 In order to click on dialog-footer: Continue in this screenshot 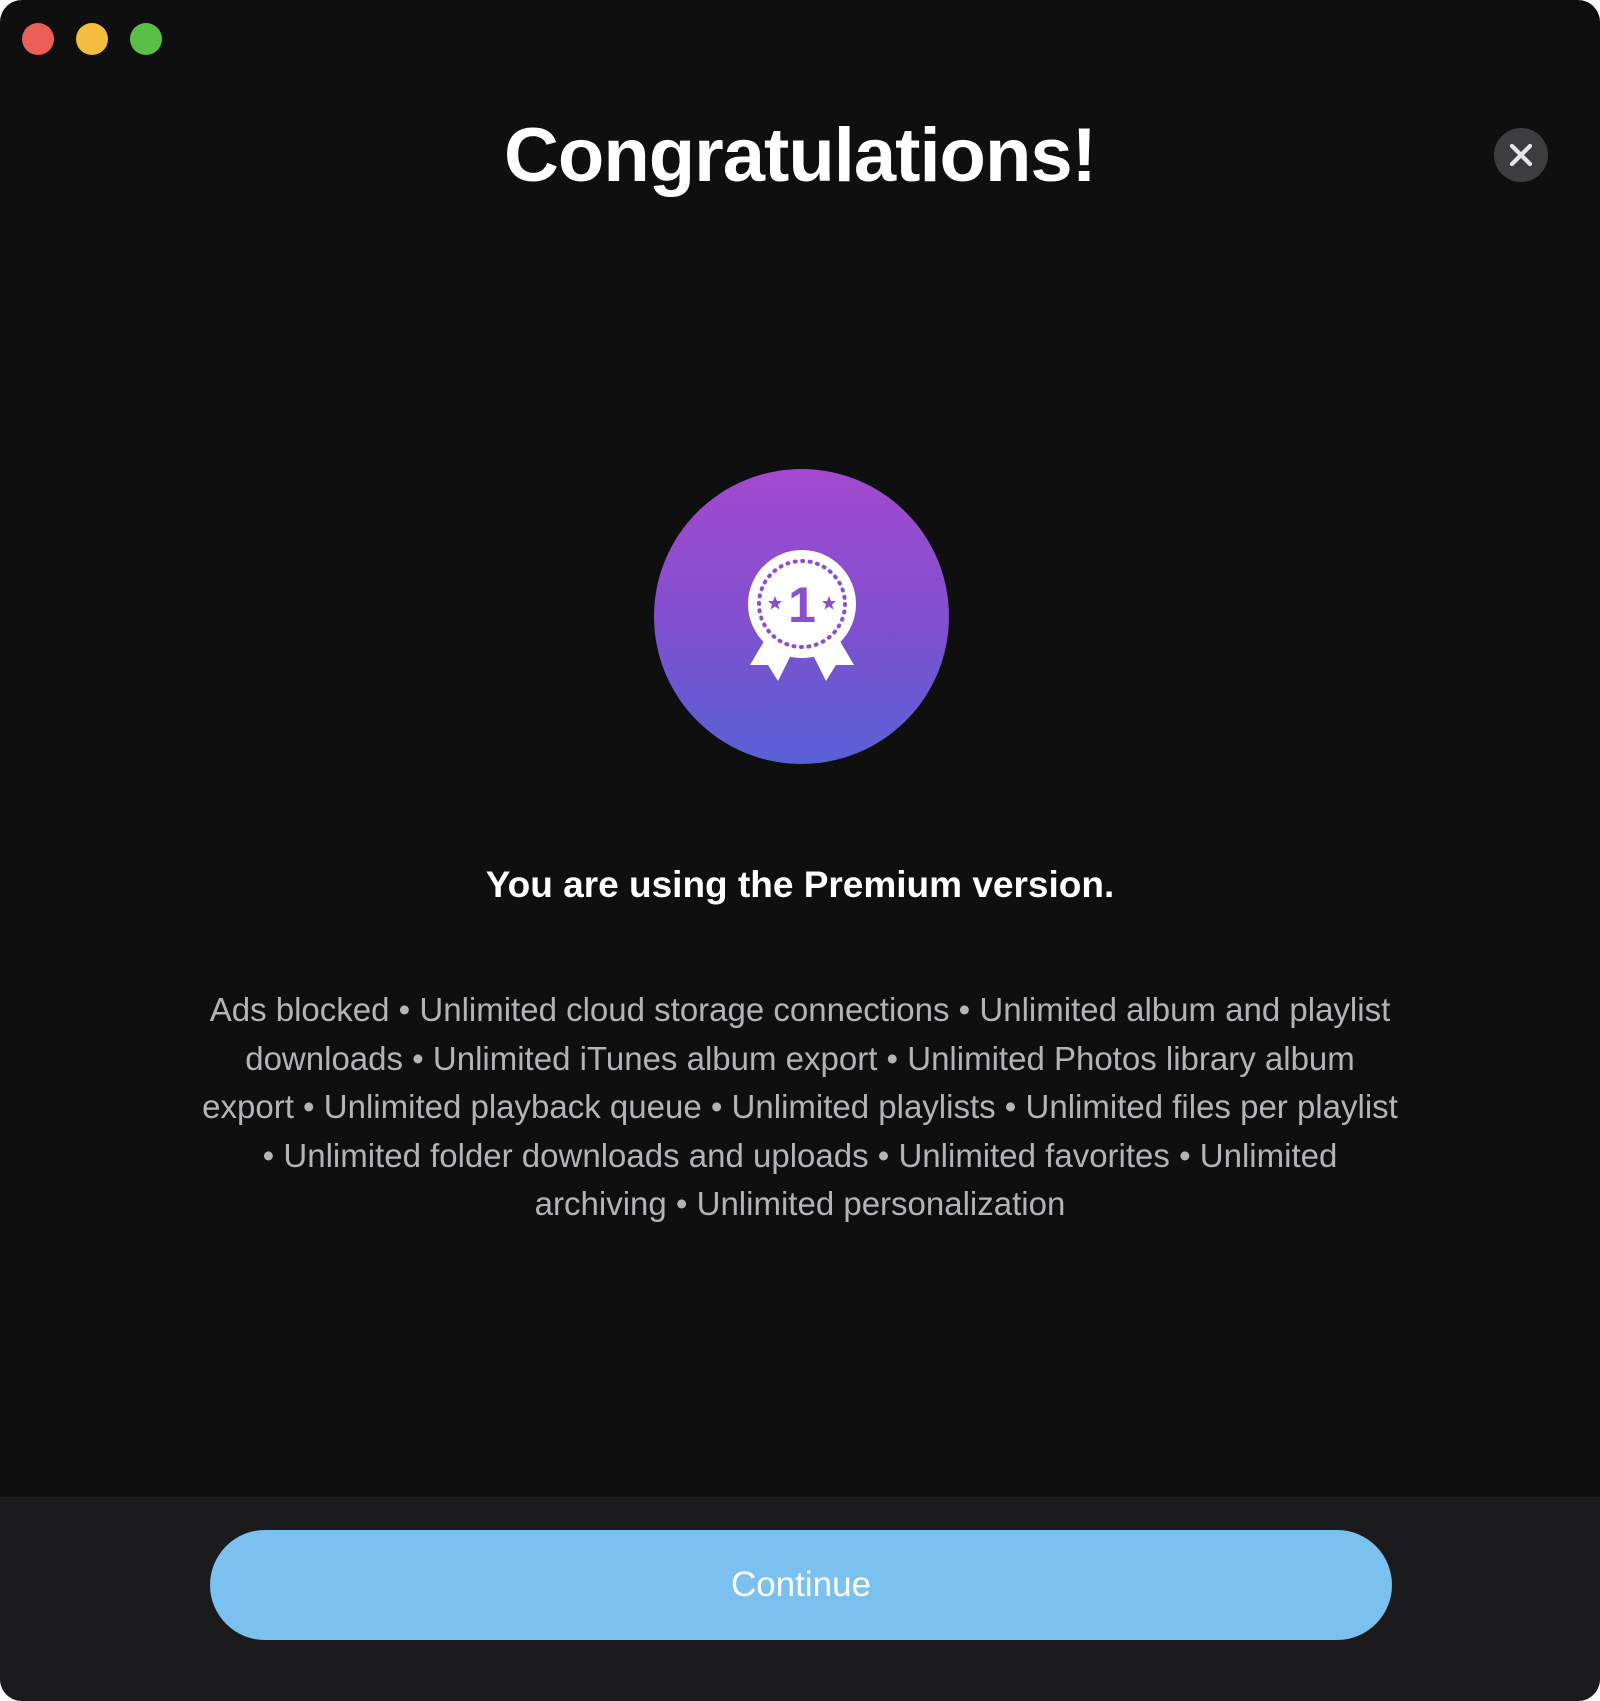, I will do `click(800, 1599)`.